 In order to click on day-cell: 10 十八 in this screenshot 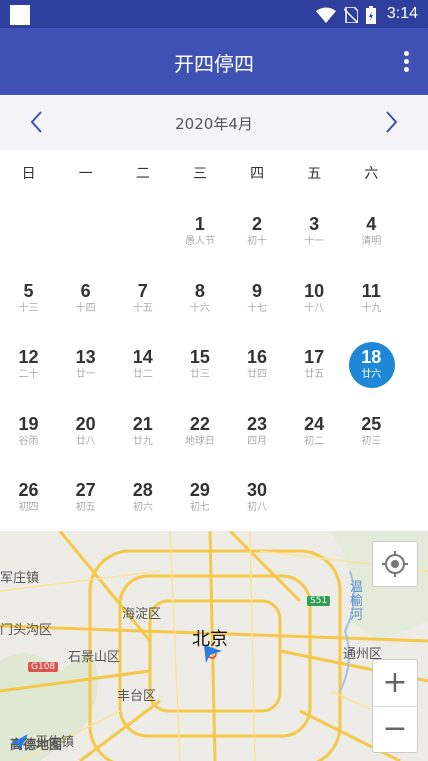, I will do `click(314, 298)`.